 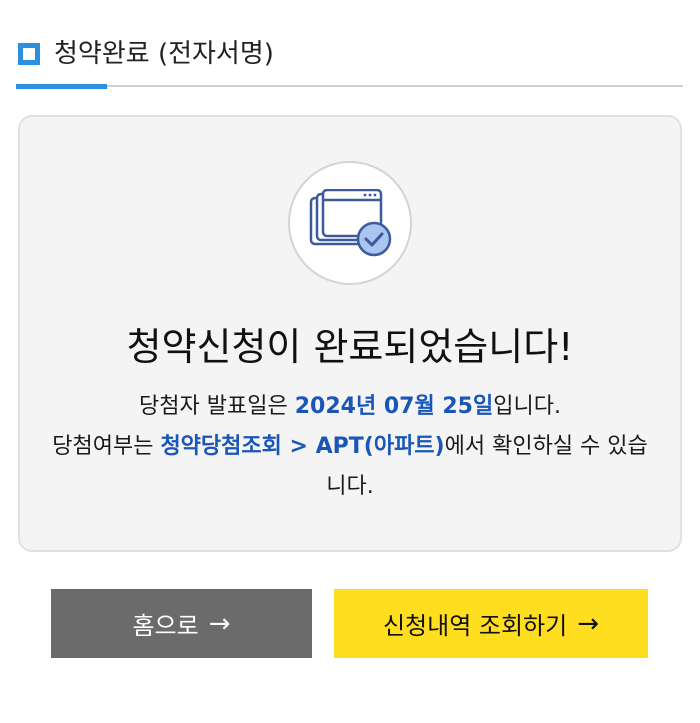 What do you see at coordinates (165, 626) in the screenshot?
I see `home-button-label: 홈으로` at bounding box center [165, 626].